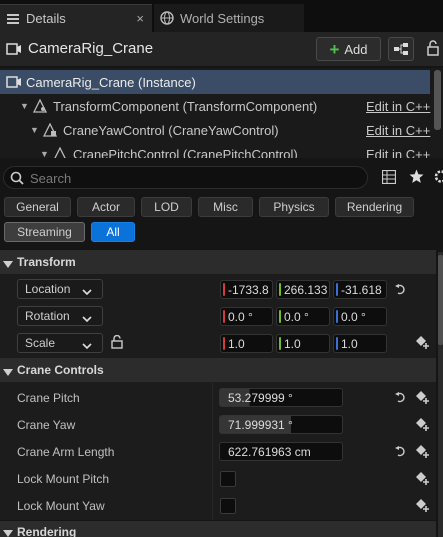  I want to click on scale-z-value: 1.0, so click(349, 343).